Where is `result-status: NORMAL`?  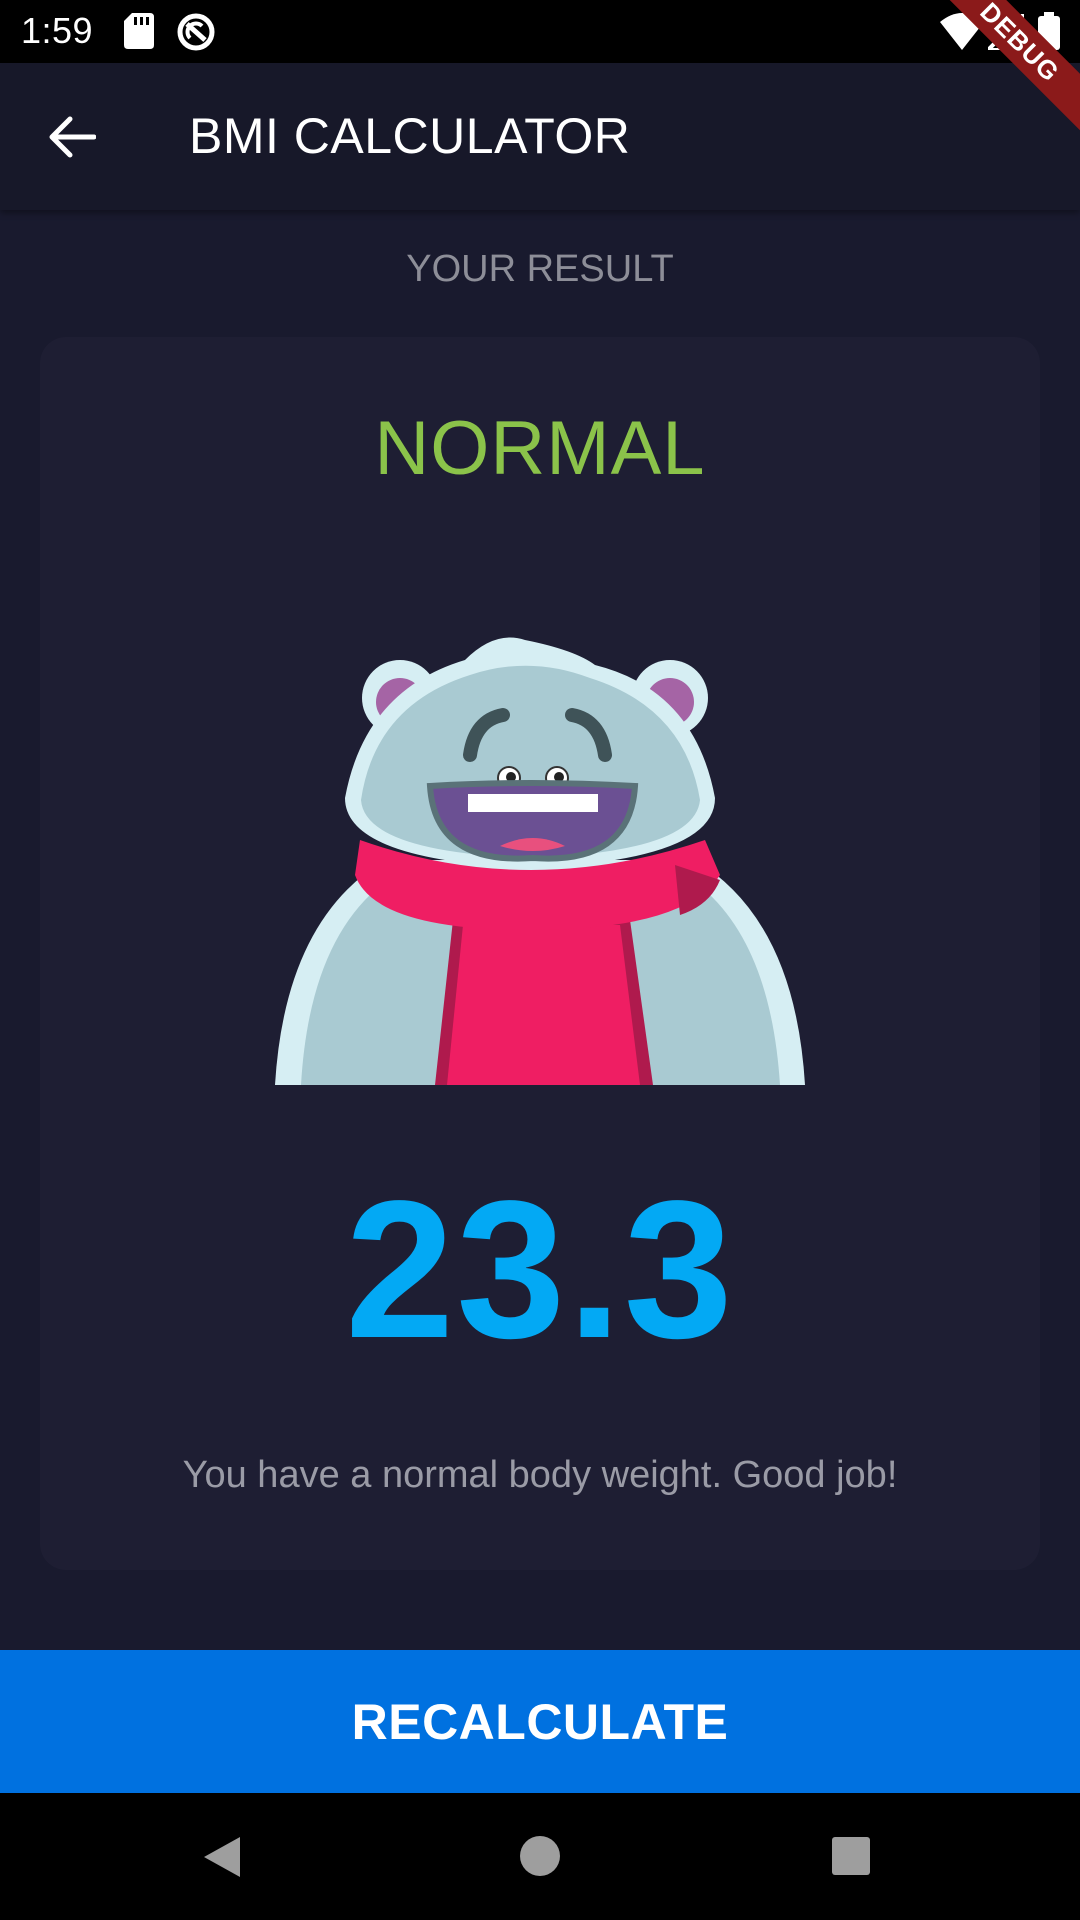 result-status: NORMAL is located at coordinates (540, 448).